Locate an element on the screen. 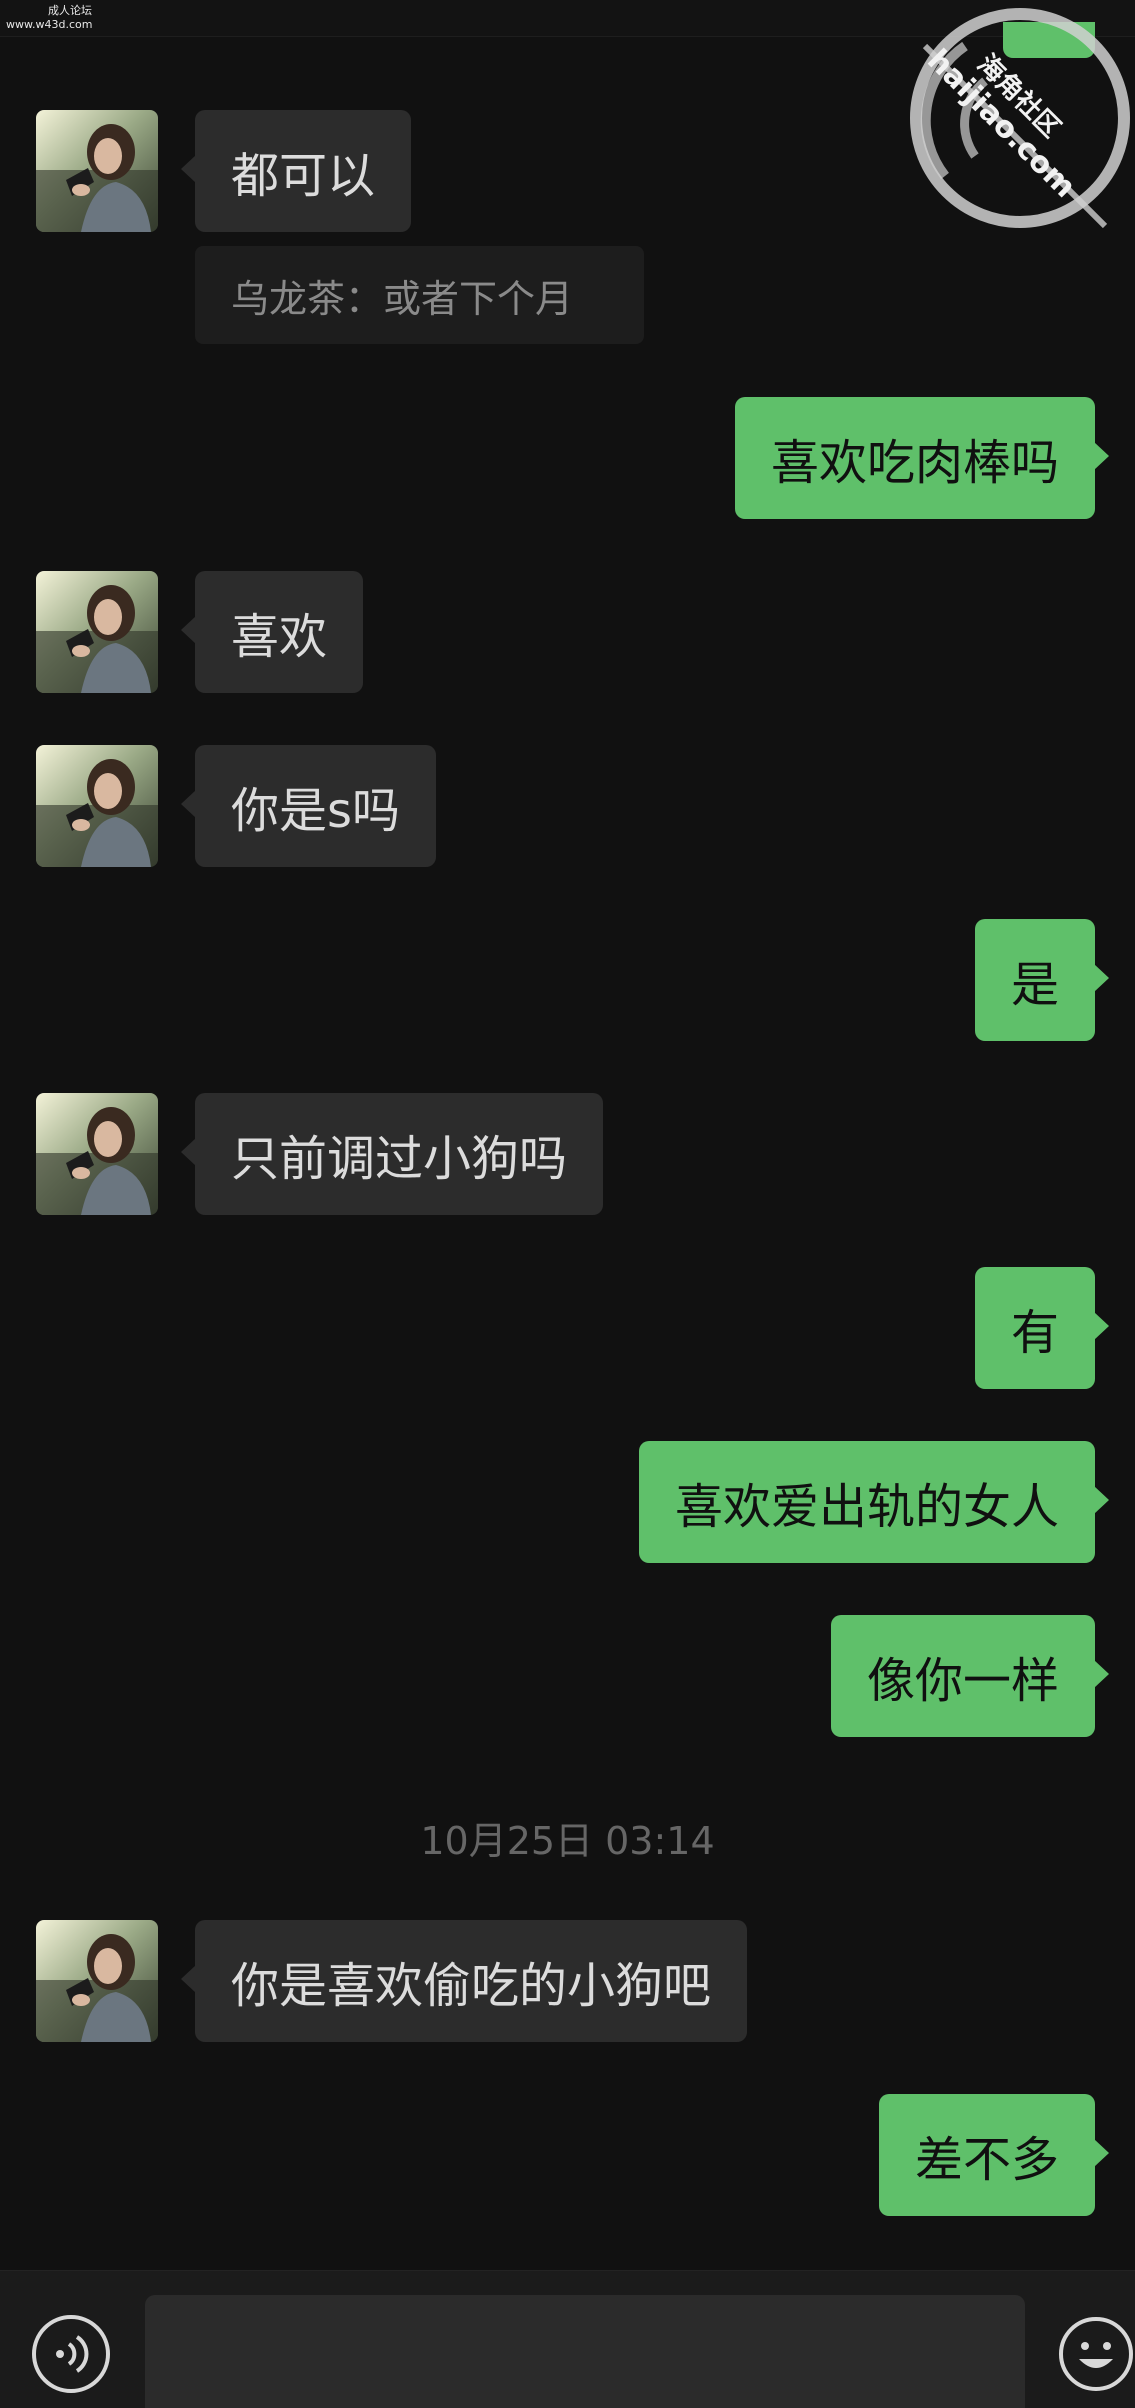 The width and height of the screenshot is (1135, 2408). emoji-button is located at coordinates (1096, 2354).